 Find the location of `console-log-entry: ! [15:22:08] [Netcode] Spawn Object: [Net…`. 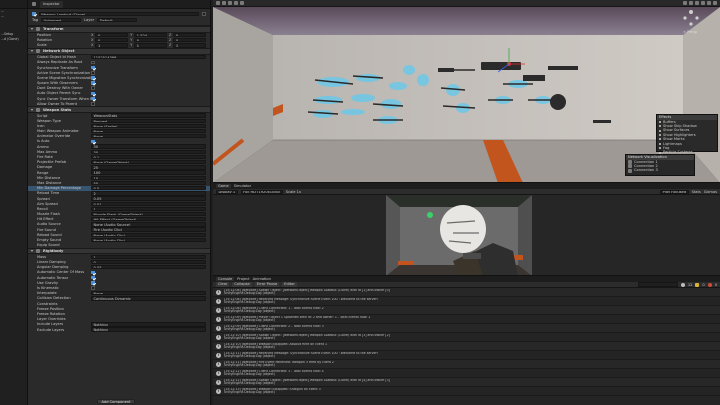

console-log-entry: ! [15:22:08] [Netcode] Spawn Object: [Net… is located at coordinates (466, 292).